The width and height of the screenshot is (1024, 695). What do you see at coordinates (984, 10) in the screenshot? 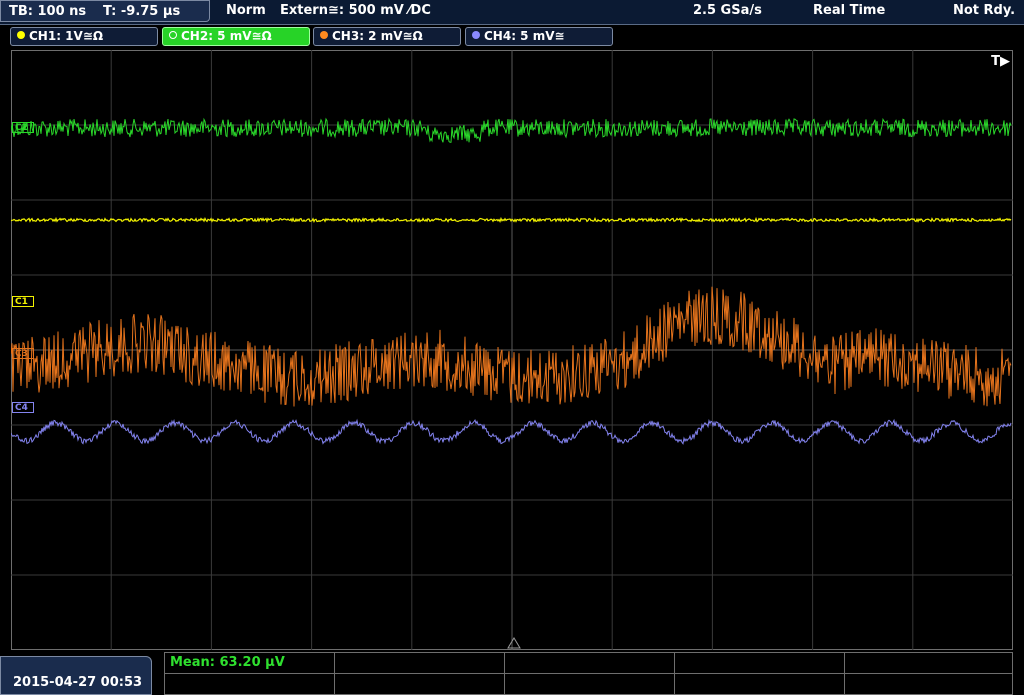
I see `acquisition-state: Not Rdy.` at bounding box center [984, 10].